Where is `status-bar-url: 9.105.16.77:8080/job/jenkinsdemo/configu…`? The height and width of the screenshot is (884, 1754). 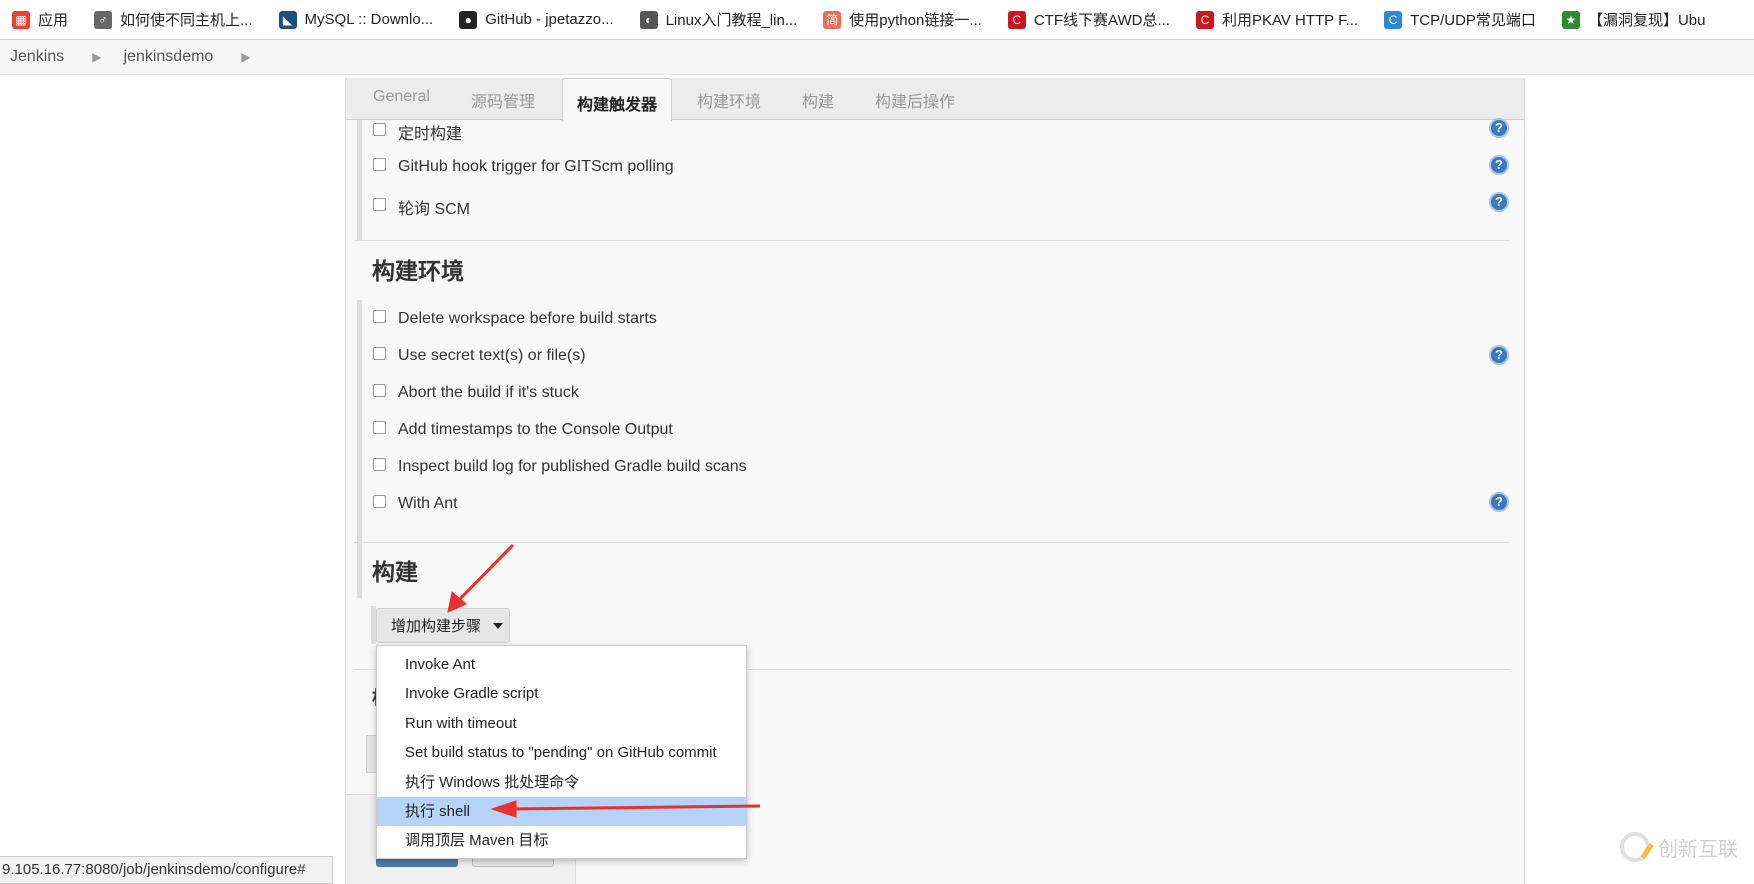
status-bar-url: 9.105.16.77:8080/job/jenkinsdemo/configu… is located at coordinates (166, 870).